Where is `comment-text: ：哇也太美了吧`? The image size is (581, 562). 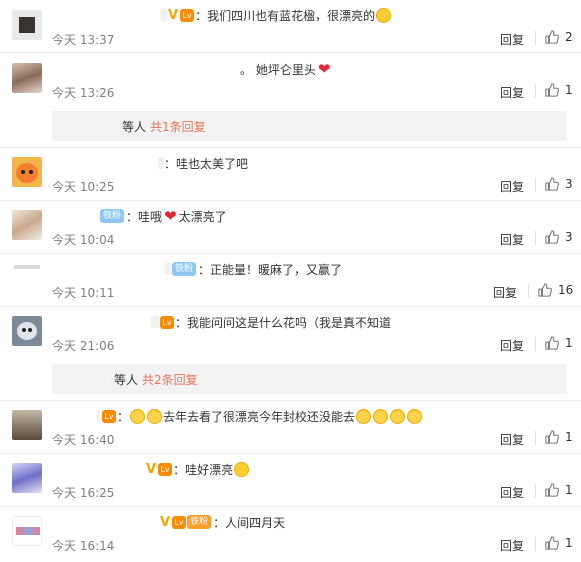
comment-text: ：哇也太美了吧 is located at coordinates (206, 163).